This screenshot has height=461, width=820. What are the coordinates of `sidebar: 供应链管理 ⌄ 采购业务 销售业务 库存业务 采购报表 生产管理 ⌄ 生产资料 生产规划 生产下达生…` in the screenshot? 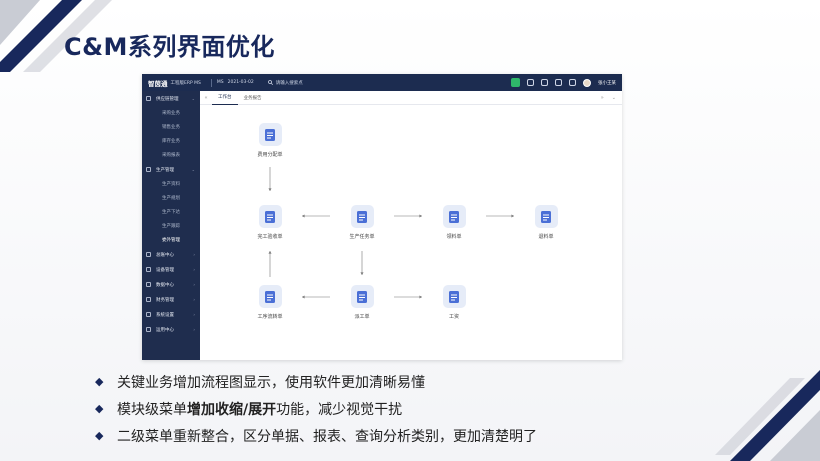 It's located at (171, 225).